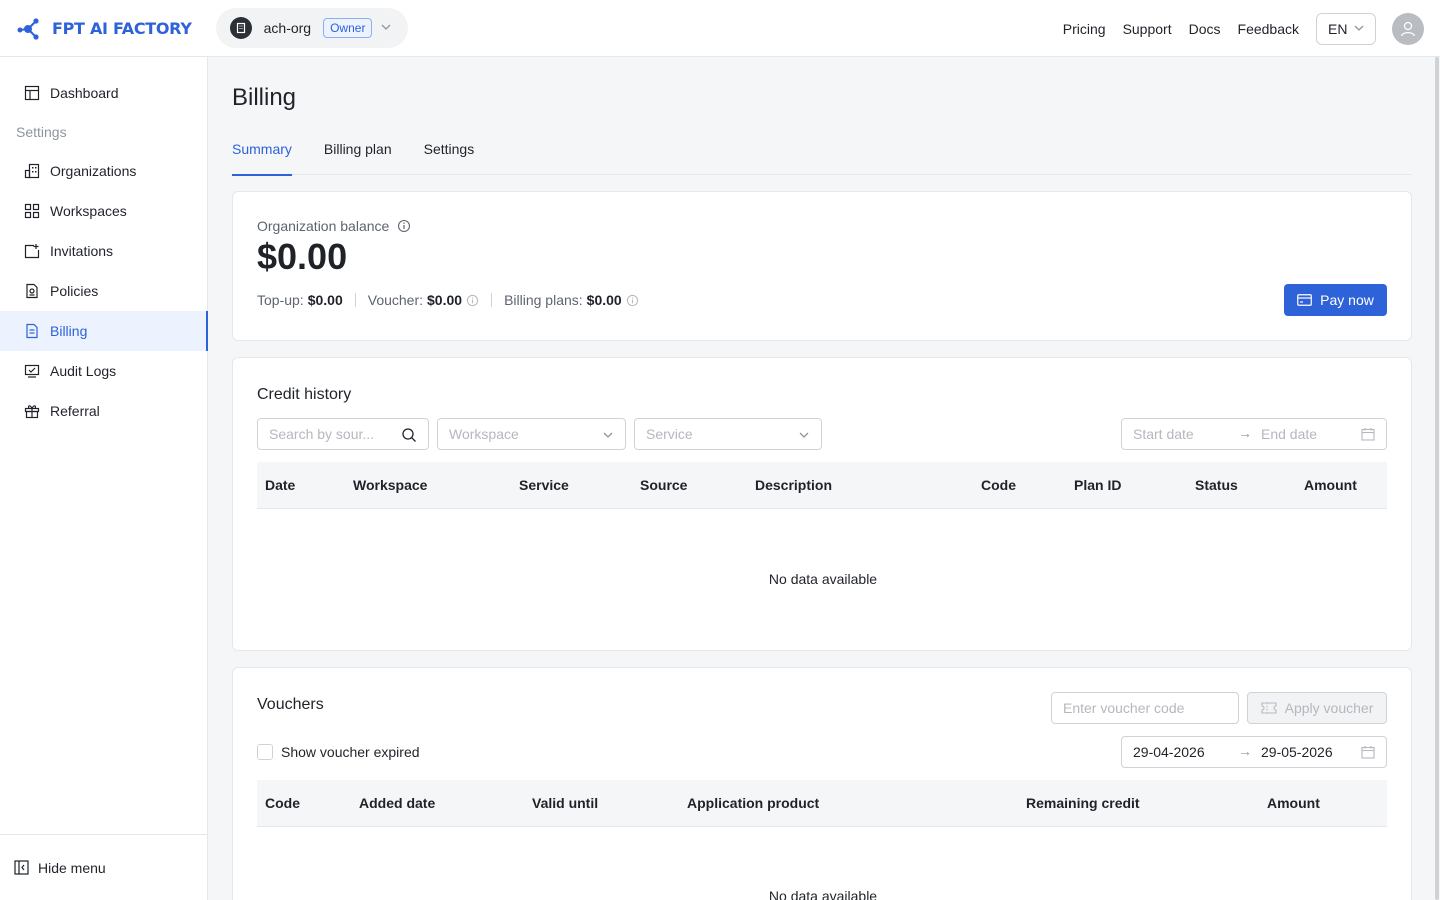  I want to click on hide-menu-label: Hide menu, so click(72, 867).